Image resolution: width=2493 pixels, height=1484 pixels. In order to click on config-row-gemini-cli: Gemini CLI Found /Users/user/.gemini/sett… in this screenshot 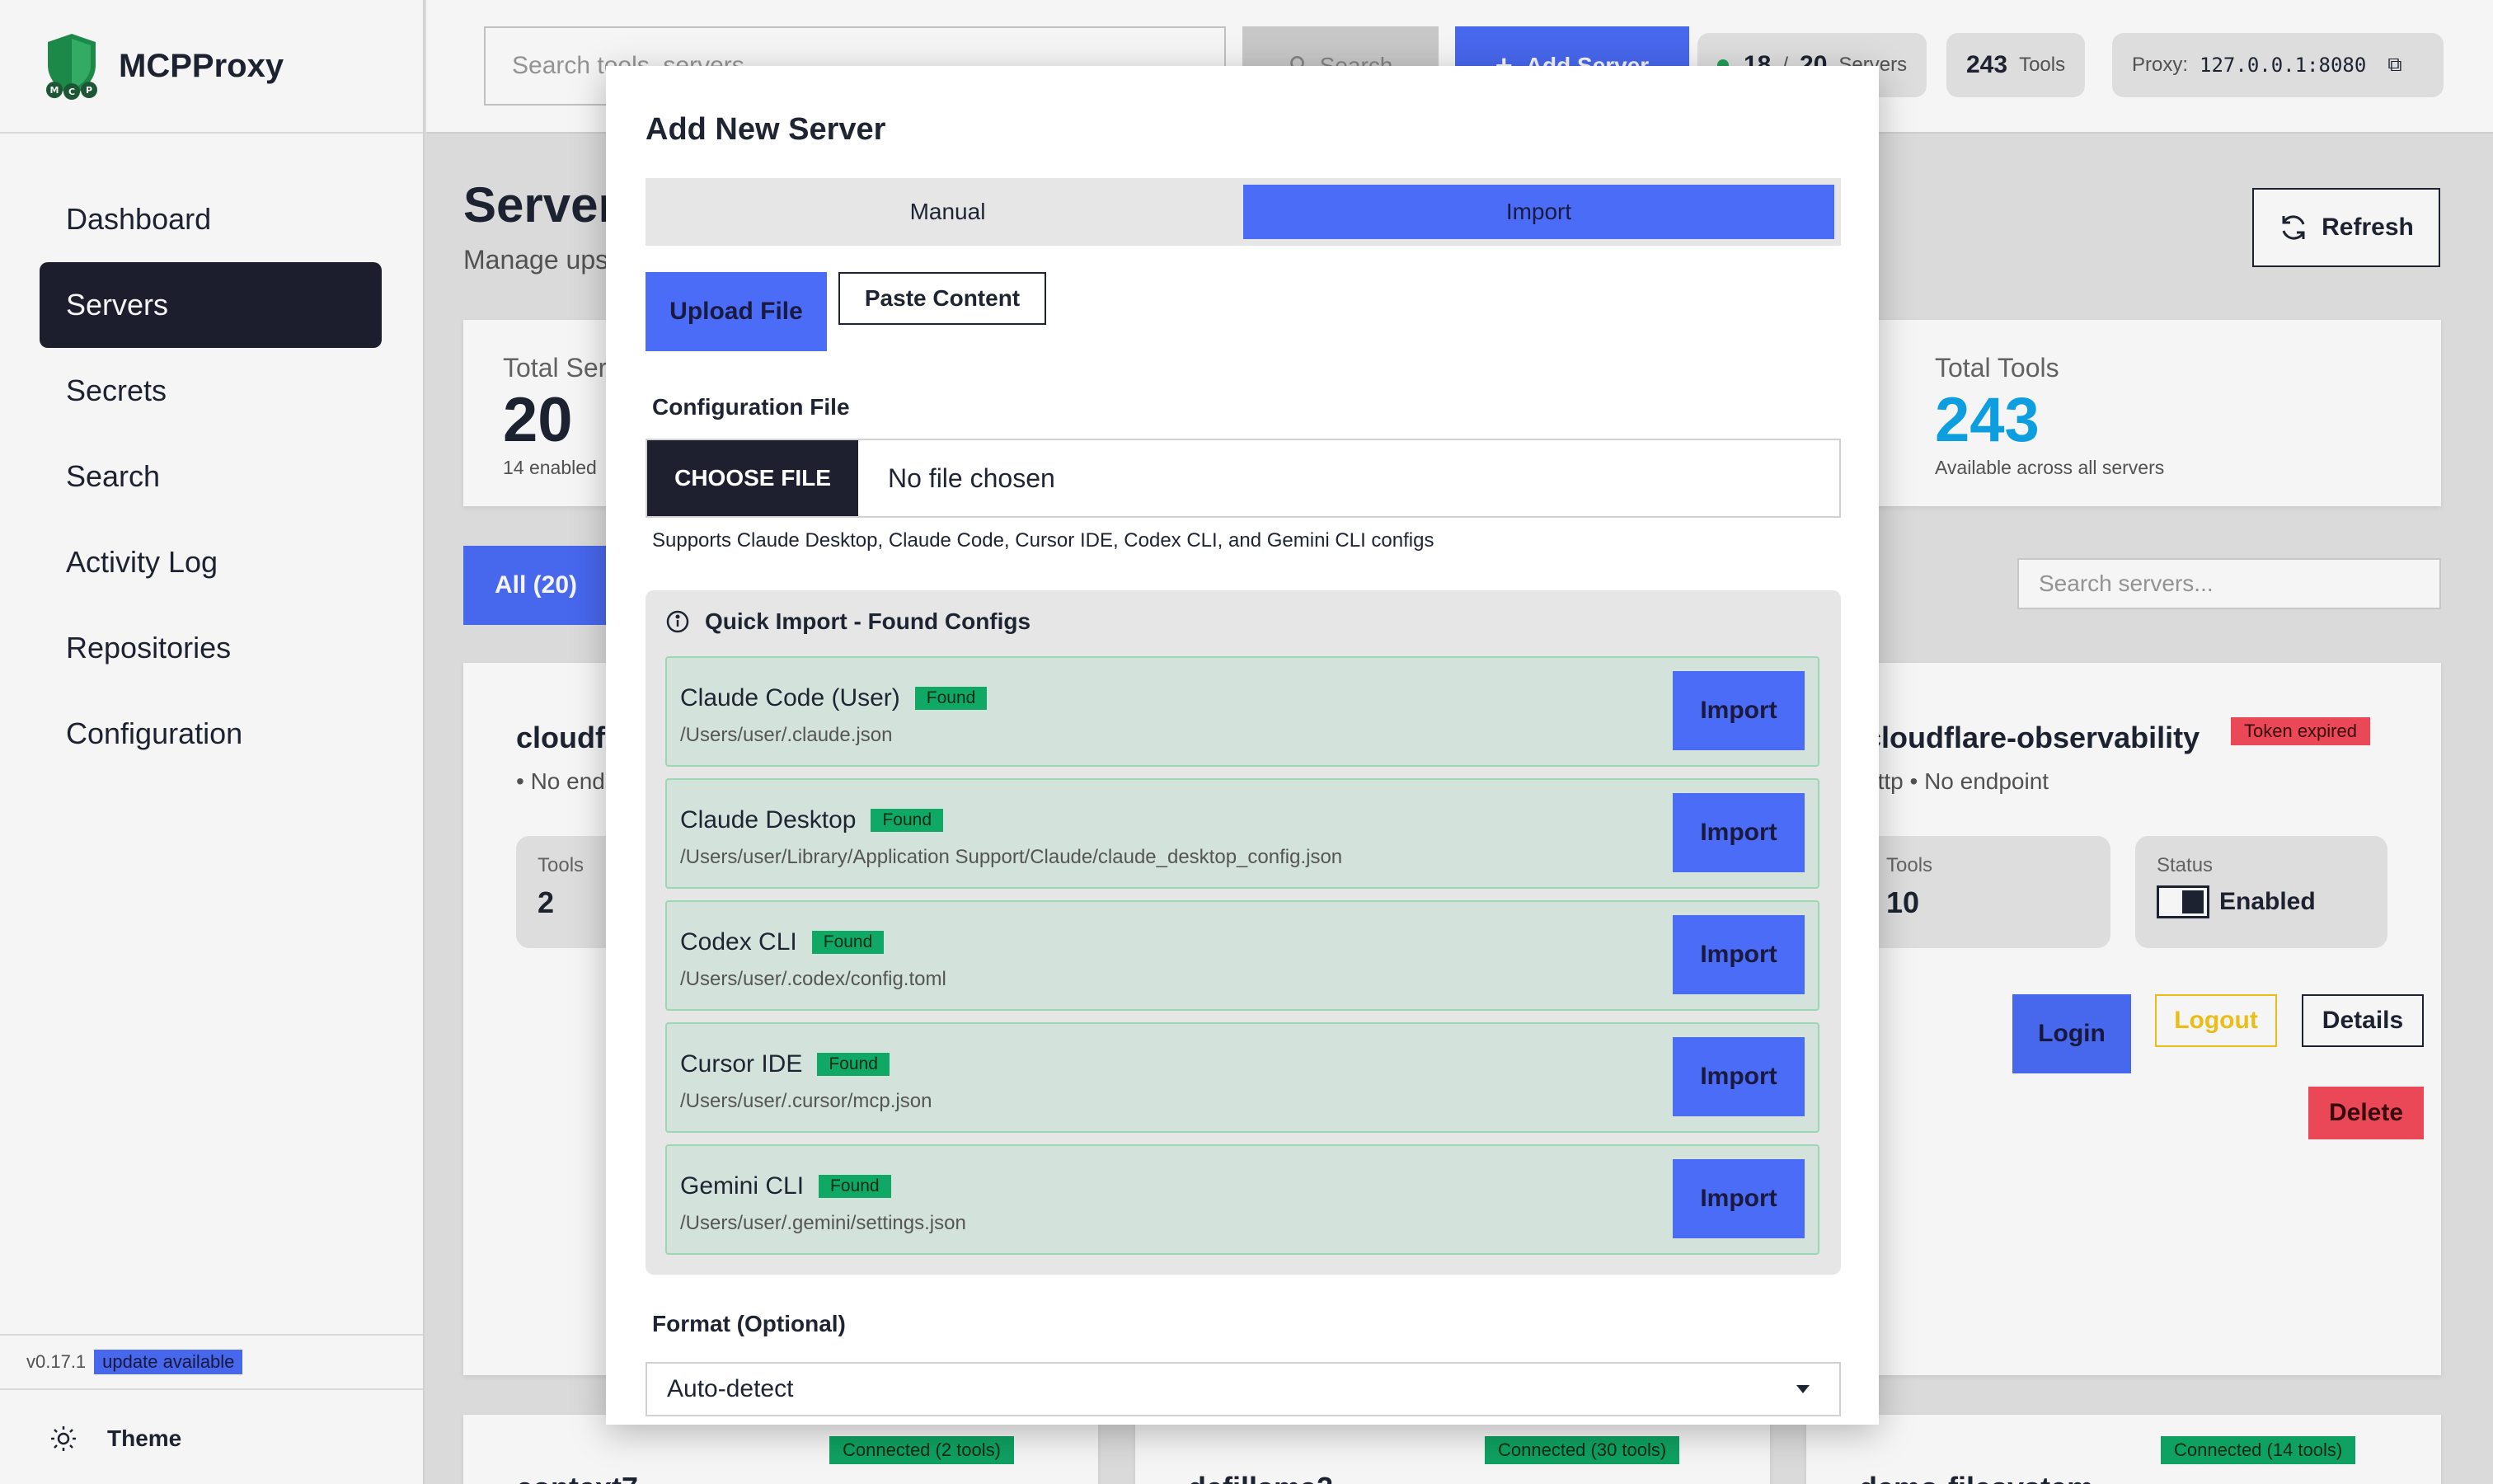, I will do `click(1242, 1199)`.